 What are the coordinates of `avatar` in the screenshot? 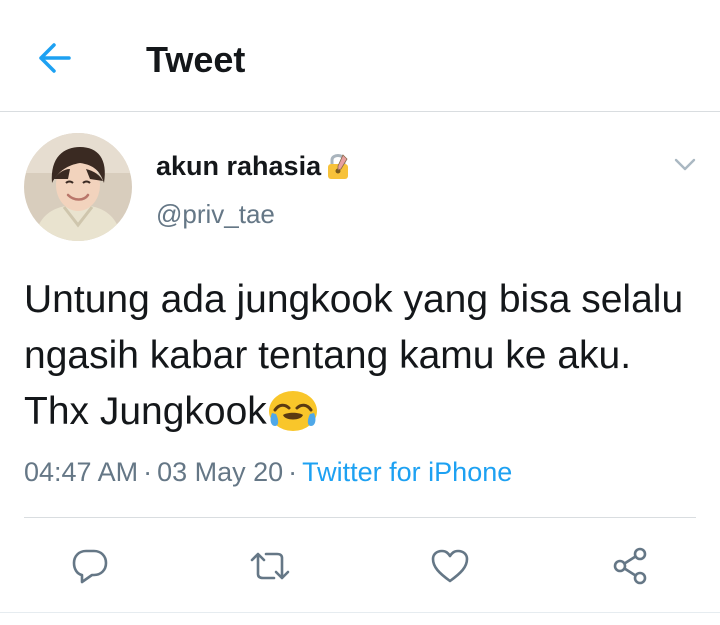 It's located at (78, 187).